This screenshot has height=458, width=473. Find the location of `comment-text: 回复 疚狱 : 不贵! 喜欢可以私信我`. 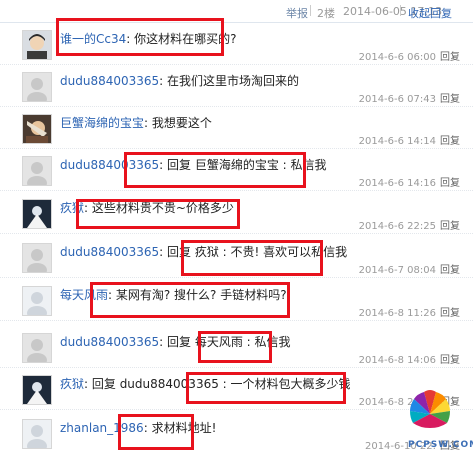

comment-text: 回复 疚狱 : 不贵! 喜欢可以私信我 is located at coordinates (257, 252).